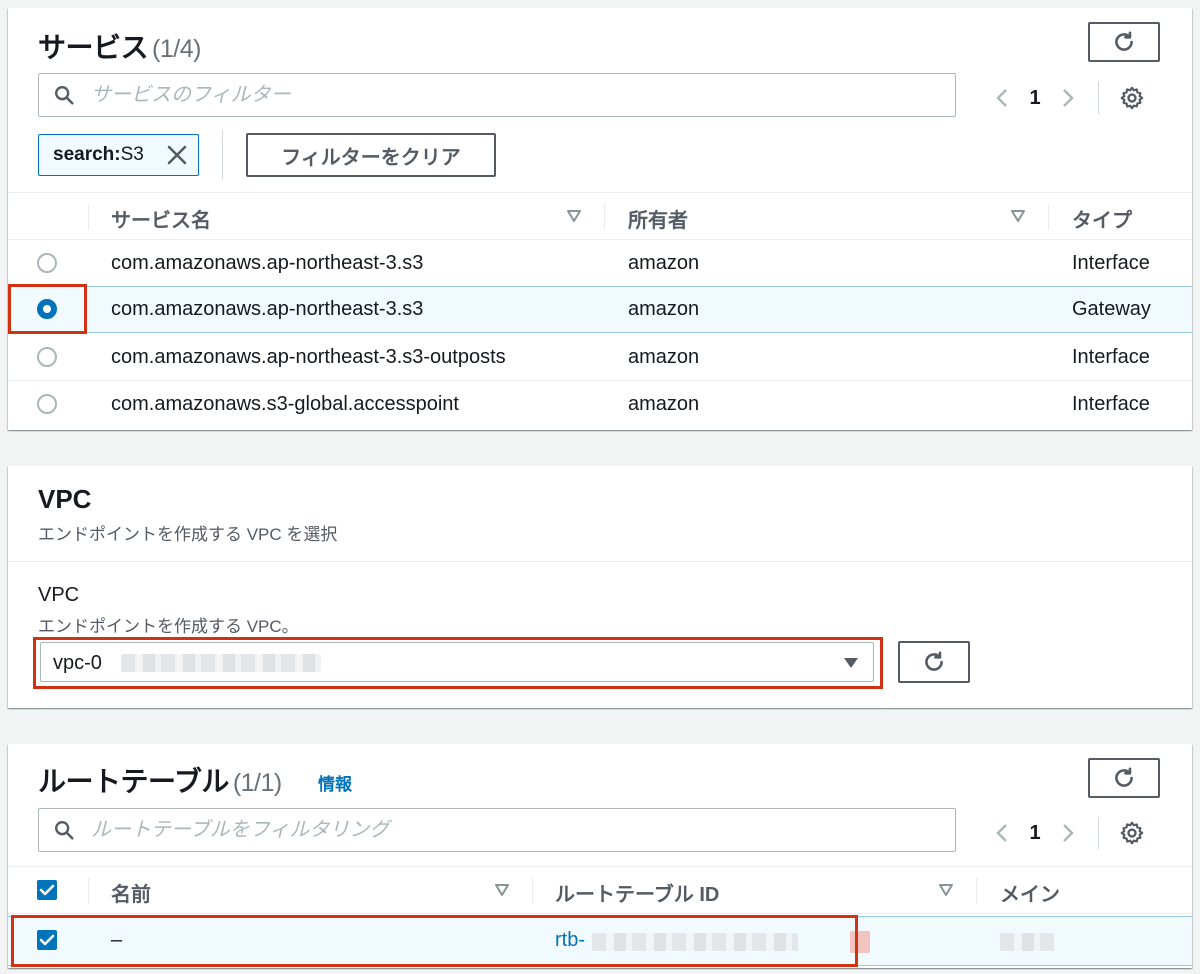  I want to click on column-header-route-table-id: ルートテーブル ID, so click(637, 892).